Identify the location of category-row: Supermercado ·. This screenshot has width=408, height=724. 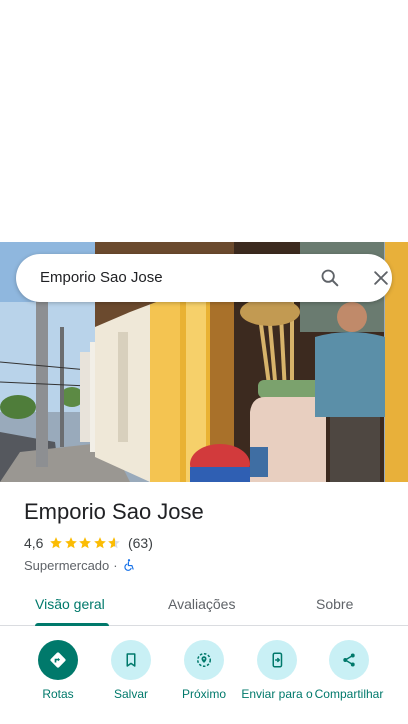
(80, 565).